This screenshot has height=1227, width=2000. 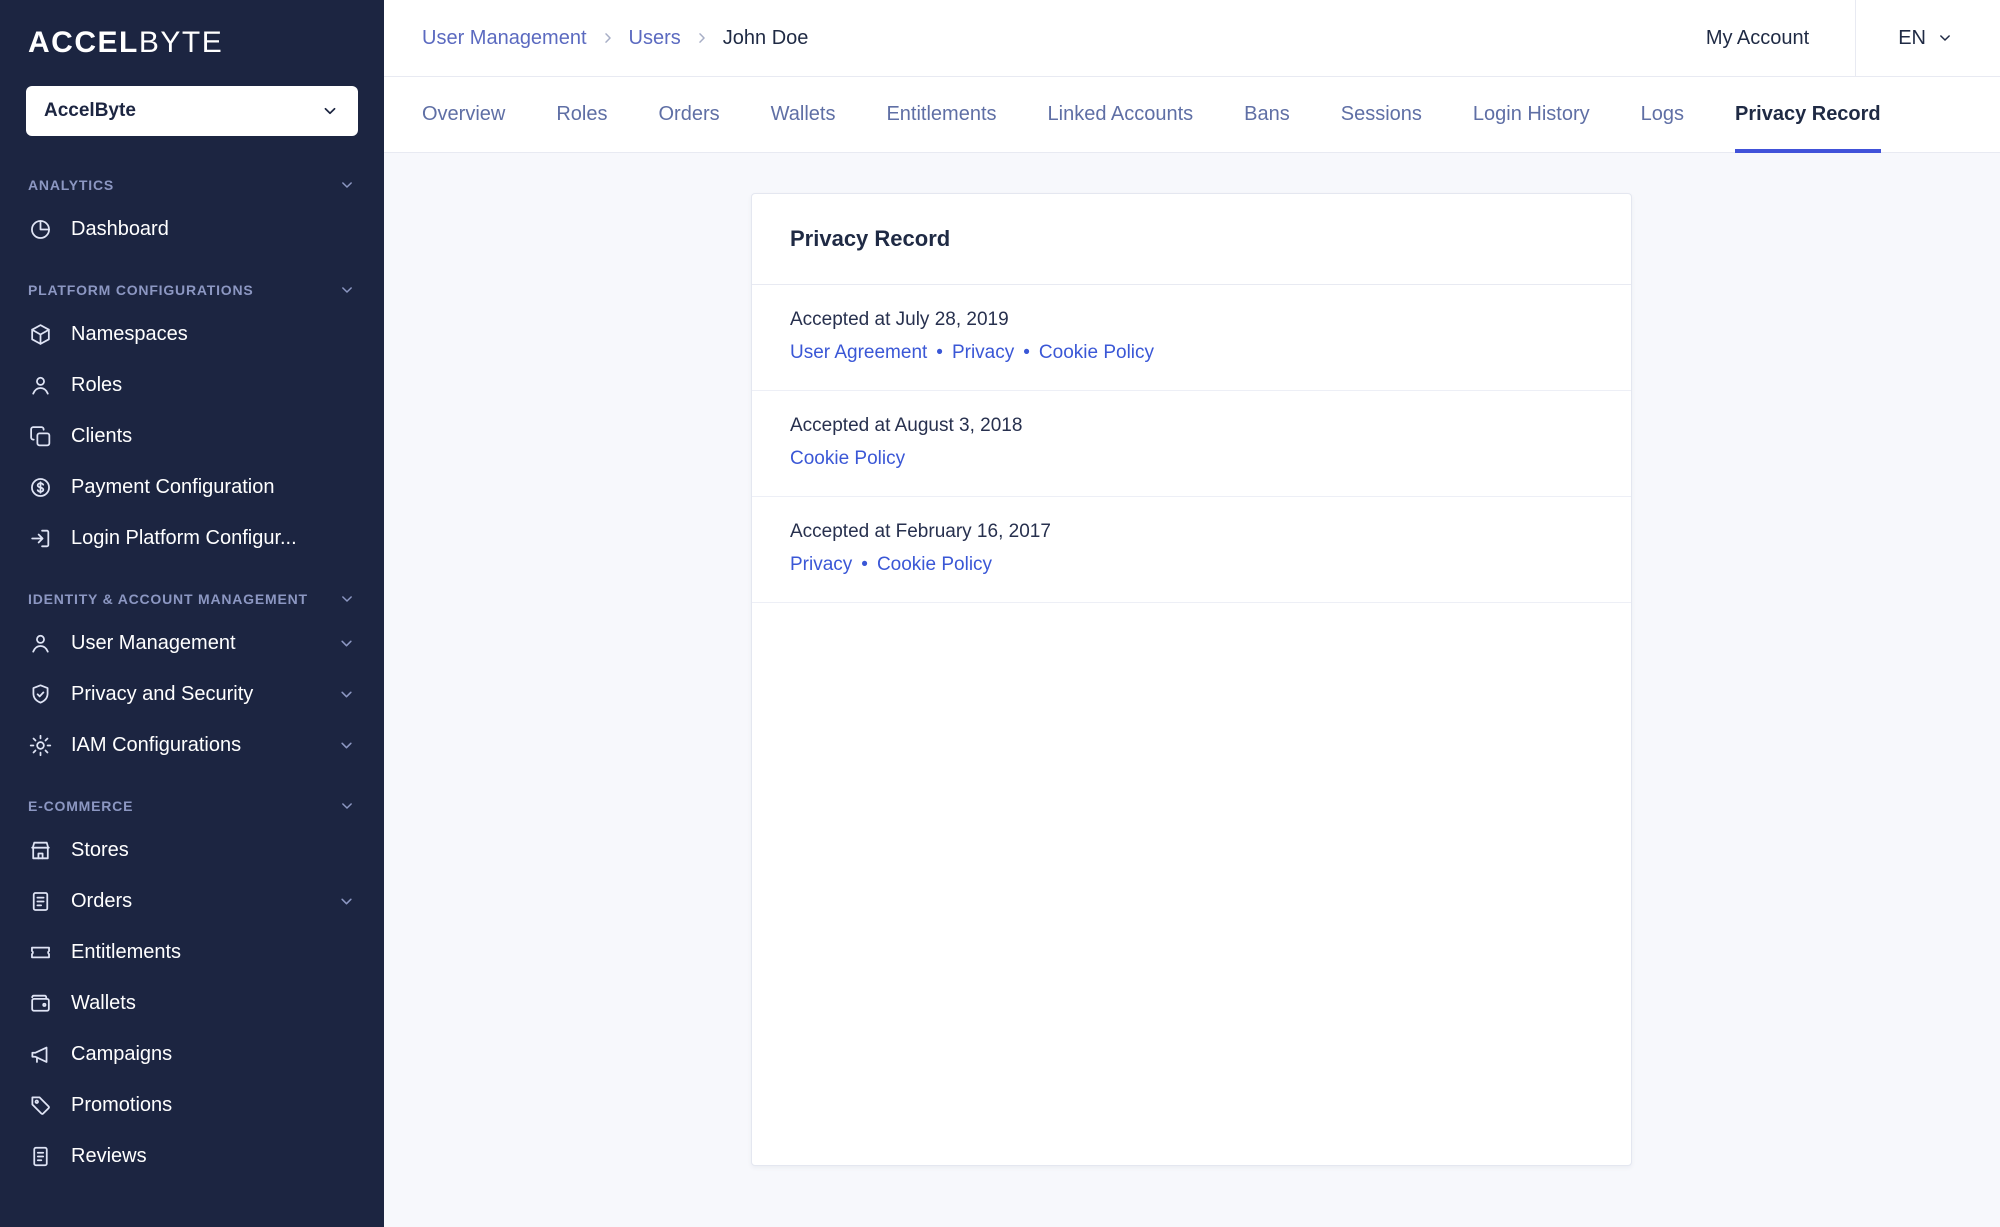 I want to click on tab-entitlements: Entitlements, so click(x=941, y=114).